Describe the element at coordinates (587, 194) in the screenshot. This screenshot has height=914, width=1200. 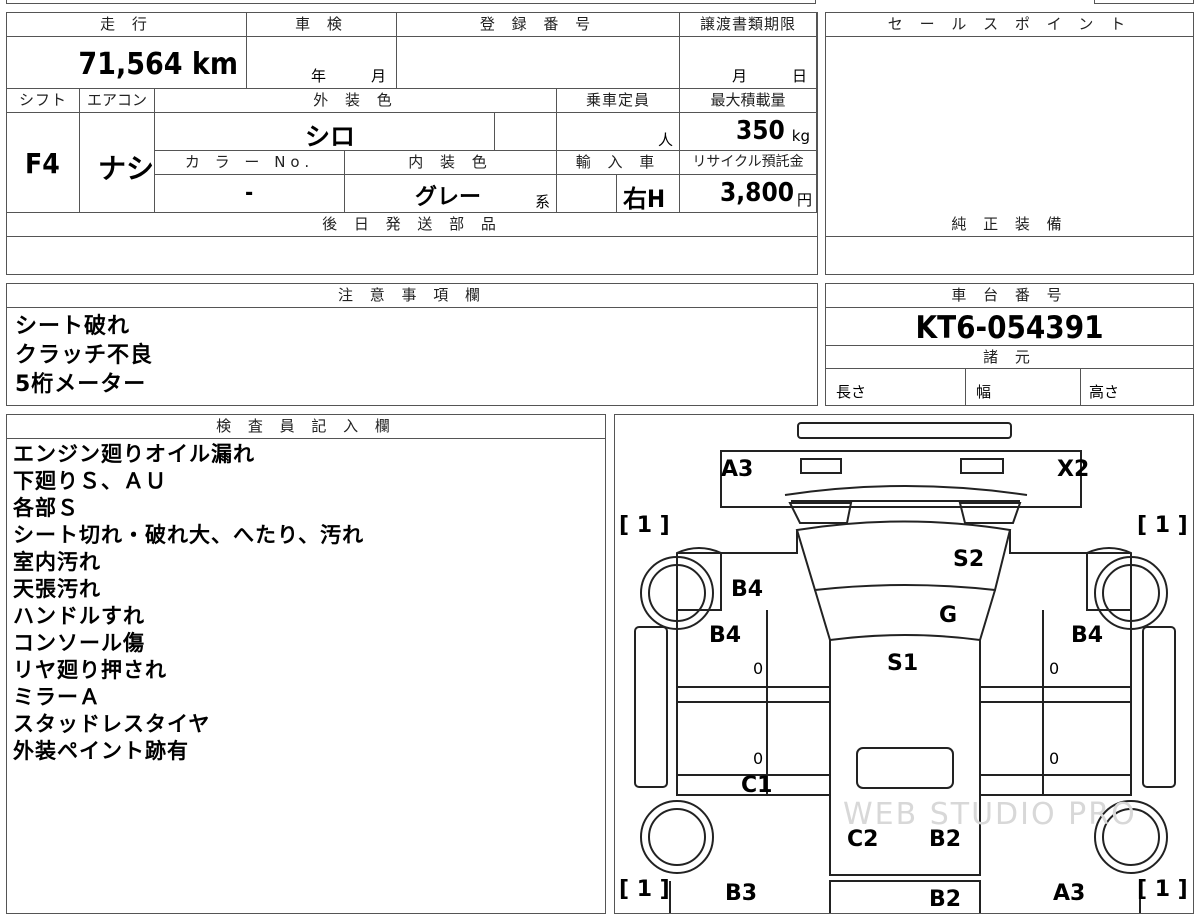
I see `import-blank-cell` at that location.